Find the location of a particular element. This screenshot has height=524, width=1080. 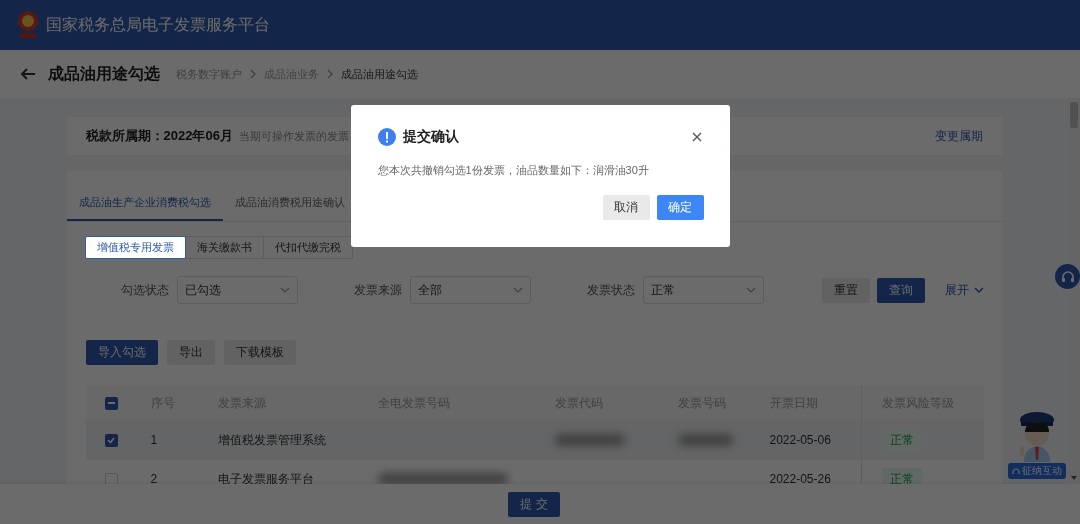

cancel-button: 取消 is located at coordinates (626, 207).